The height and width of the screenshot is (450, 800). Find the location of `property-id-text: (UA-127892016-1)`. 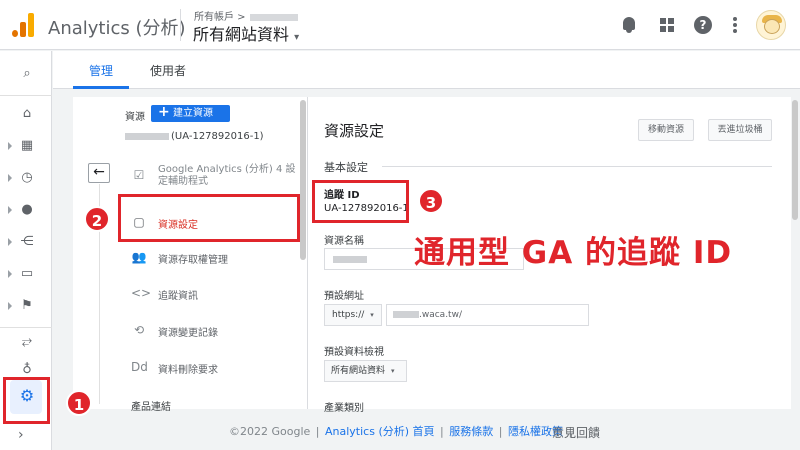

property-id-text: (UA-127892016-1) is located at coordinates (217, 136).